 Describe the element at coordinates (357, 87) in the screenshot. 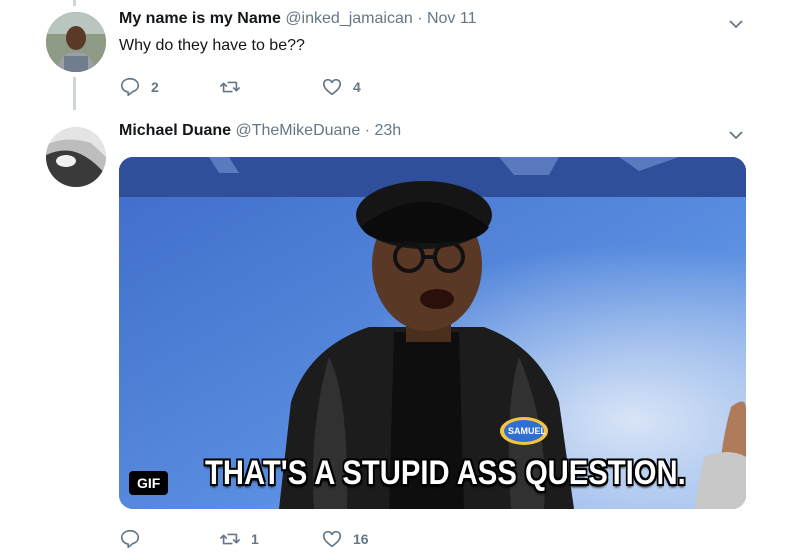

I see `like-count: 4` at that location.